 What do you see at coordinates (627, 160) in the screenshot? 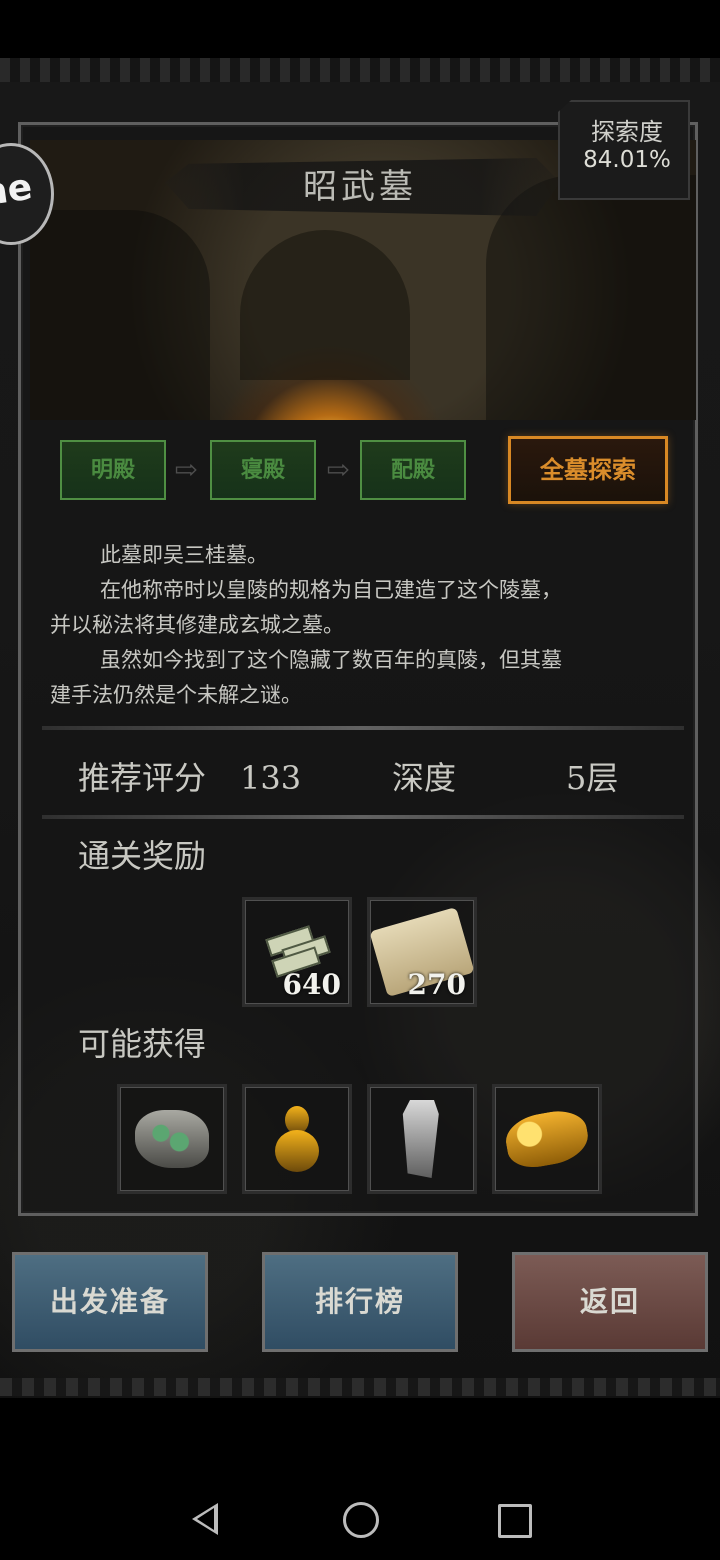
I see `explore-value: 84.01%` at bounding box center [627, 160].